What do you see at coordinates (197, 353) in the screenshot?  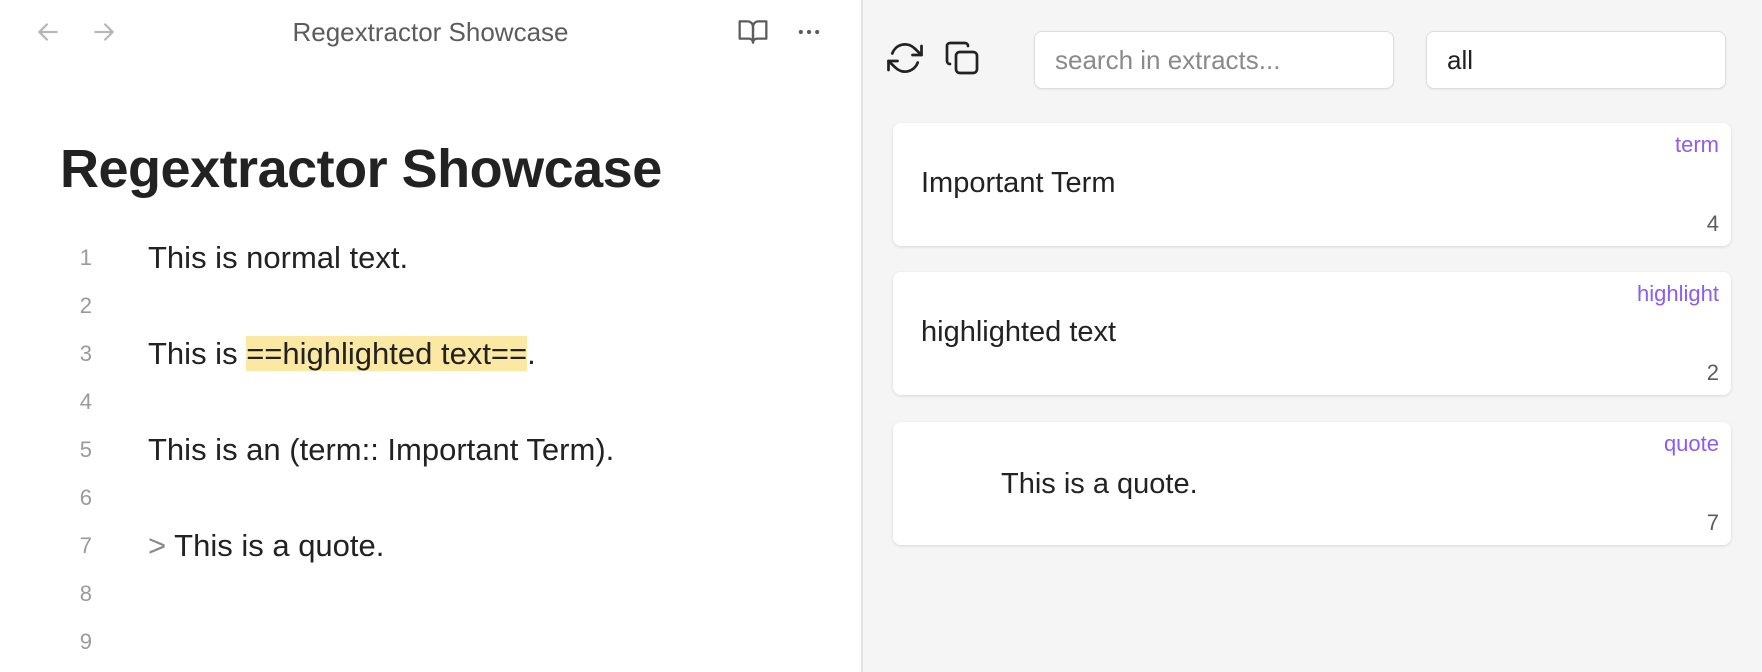 I see `line-text-prefix: This is` at bounding box center [197, 353].